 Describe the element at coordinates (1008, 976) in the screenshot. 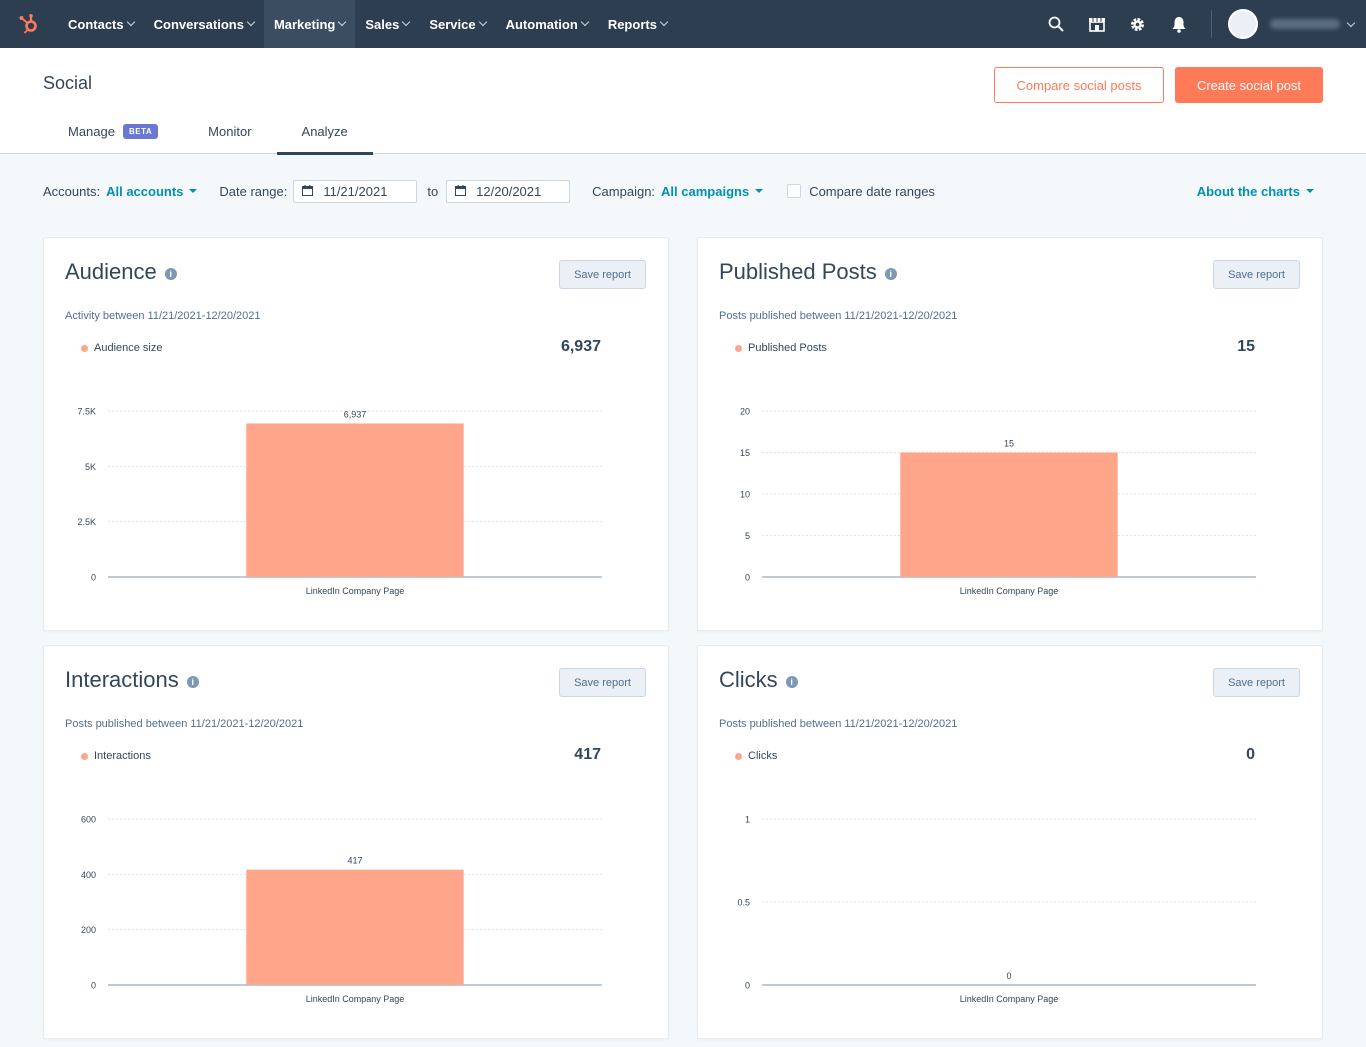

I see `bar-value-label: 0` at that location.